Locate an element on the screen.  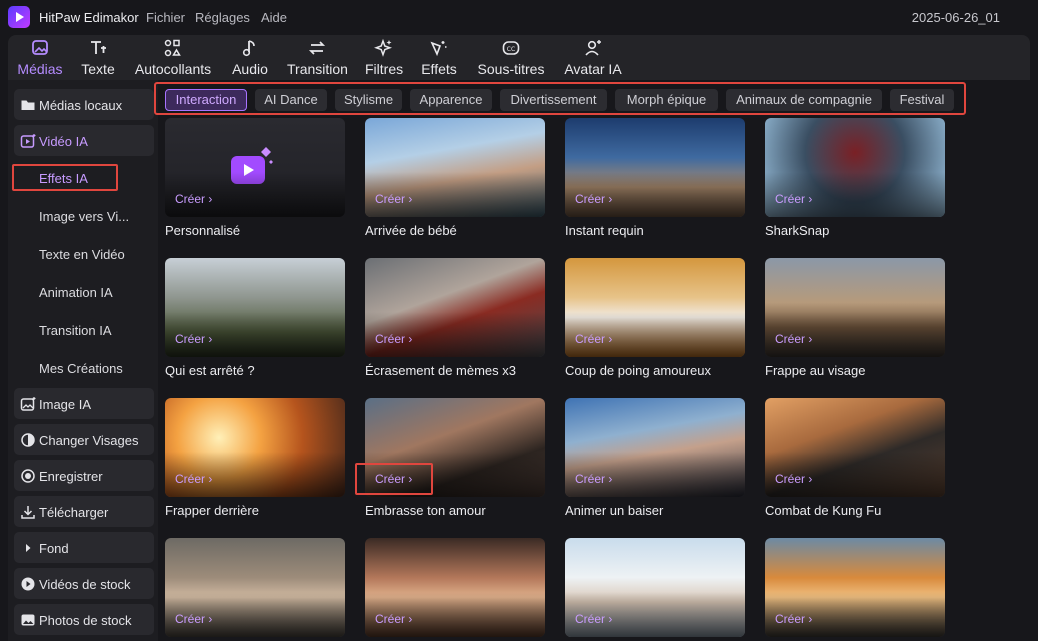
tool-texte: Texte is located at coordinates (98, 57).